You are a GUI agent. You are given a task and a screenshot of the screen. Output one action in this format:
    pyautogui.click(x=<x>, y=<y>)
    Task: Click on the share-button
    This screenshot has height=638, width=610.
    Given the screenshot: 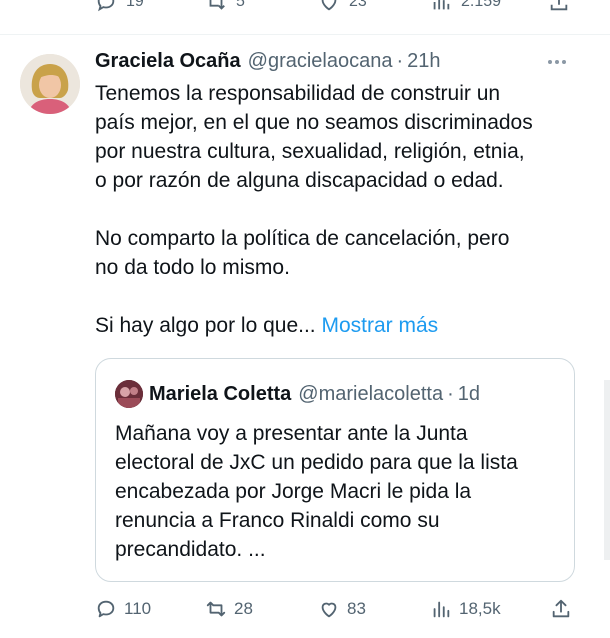 What is the action you would take?
    pyautogui.click(x=561, y=609)
    